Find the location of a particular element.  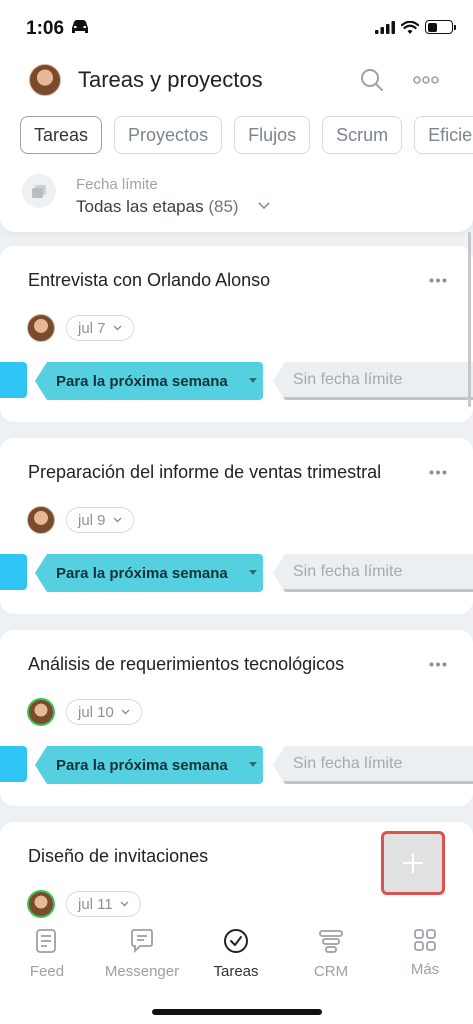

grid-icon is located at coordinates (425, 940).